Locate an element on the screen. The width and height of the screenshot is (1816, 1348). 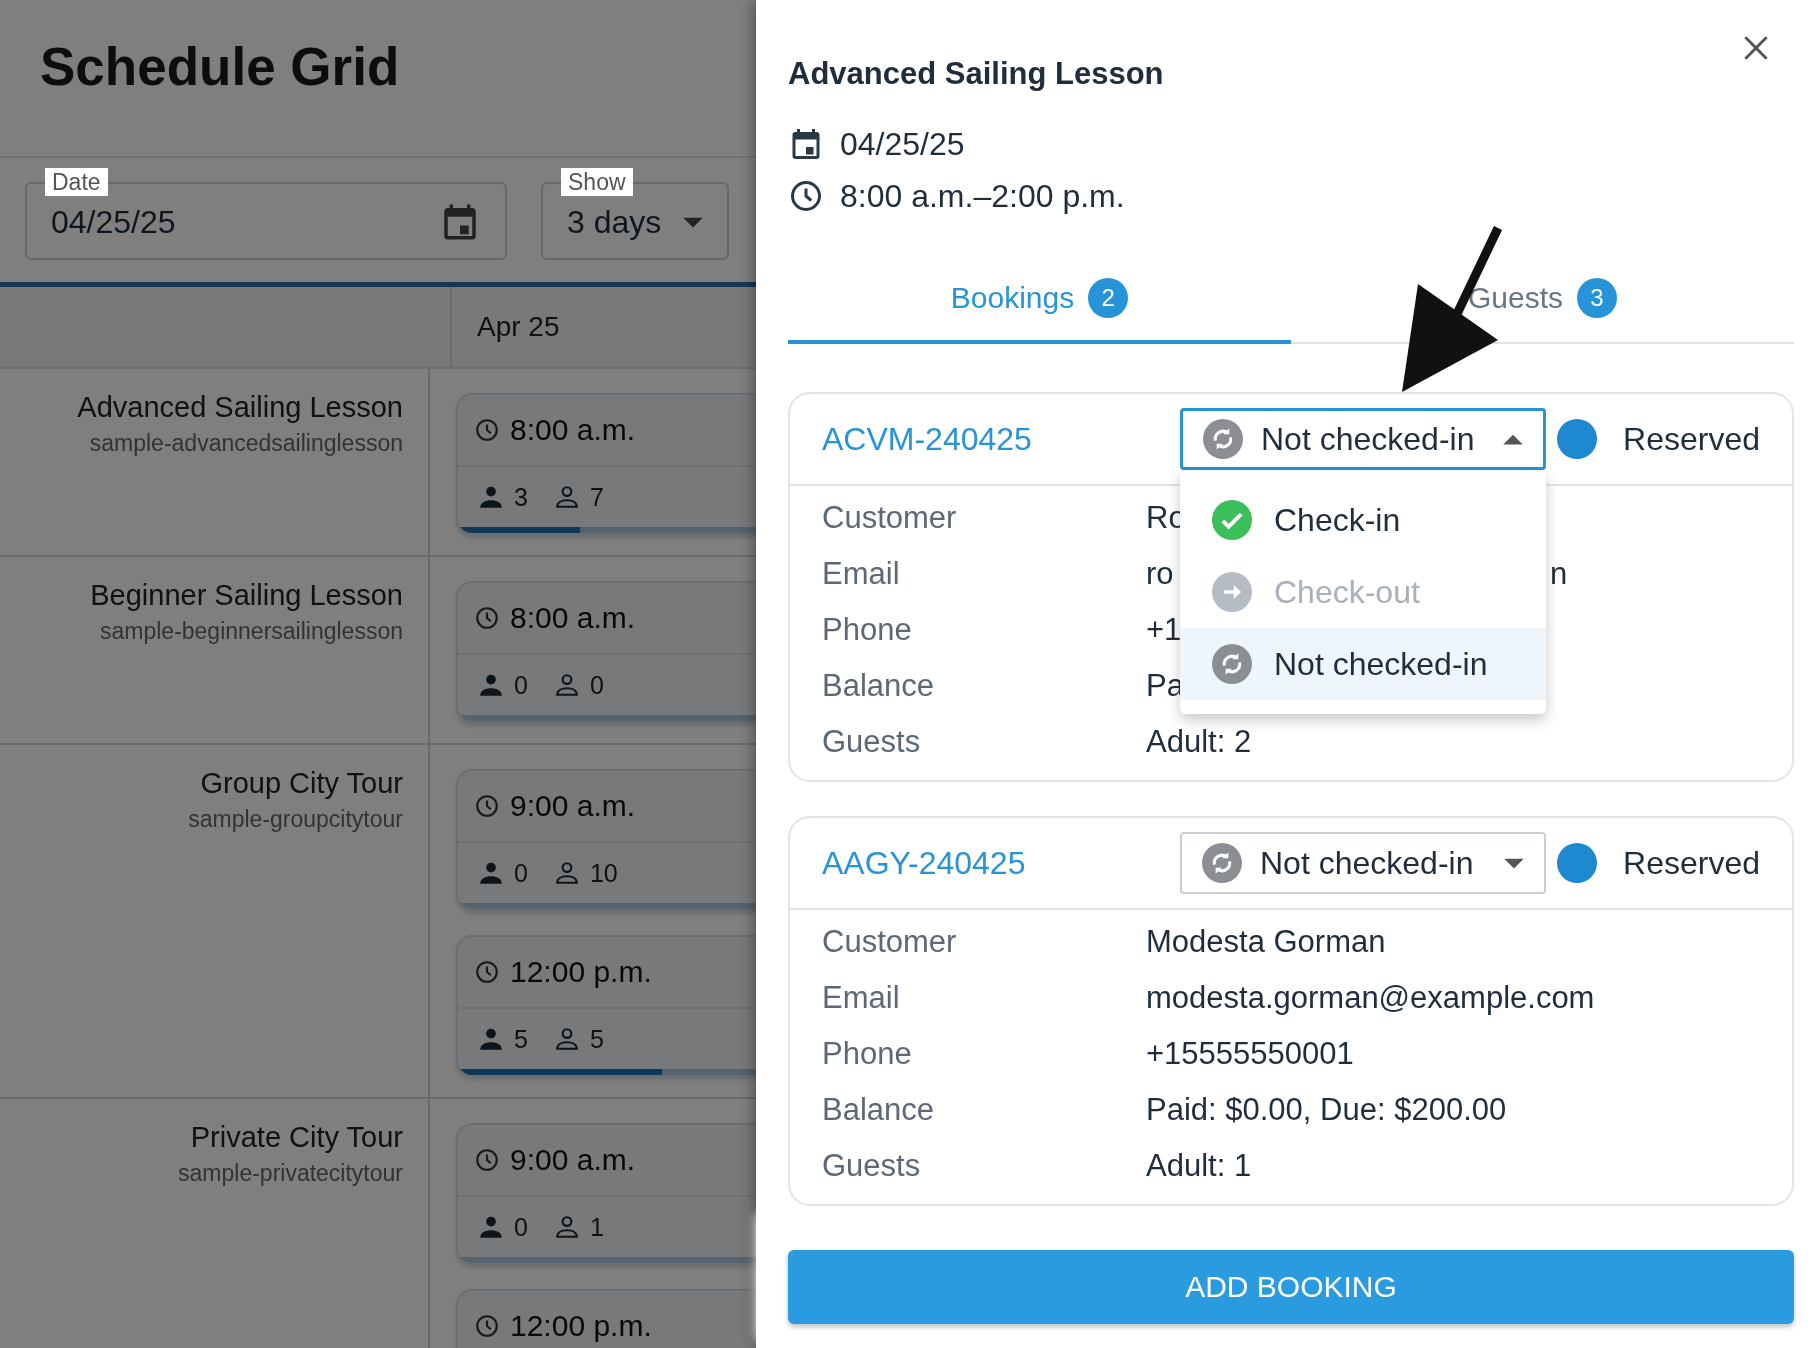
field-value: Adult: 2 is located at coordinates (1199, 741).